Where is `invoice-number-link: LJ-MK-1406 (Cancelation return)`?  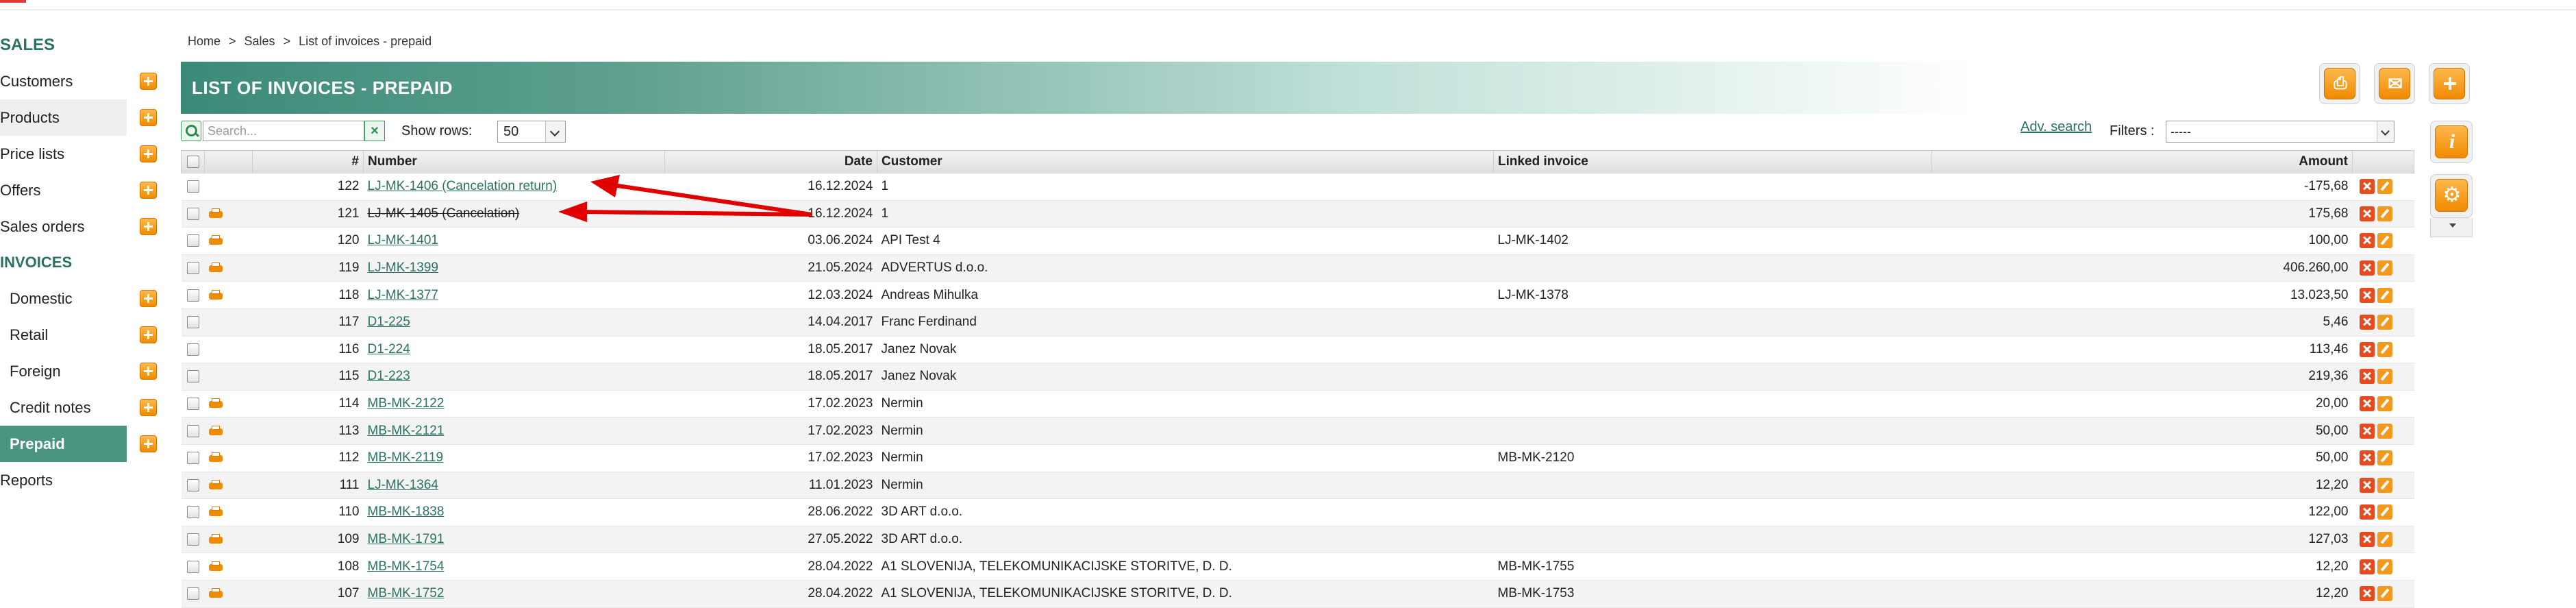
invoice-number-link: LJ-MK-1406 (Cancelation return) is located at coordinates (463, 186).